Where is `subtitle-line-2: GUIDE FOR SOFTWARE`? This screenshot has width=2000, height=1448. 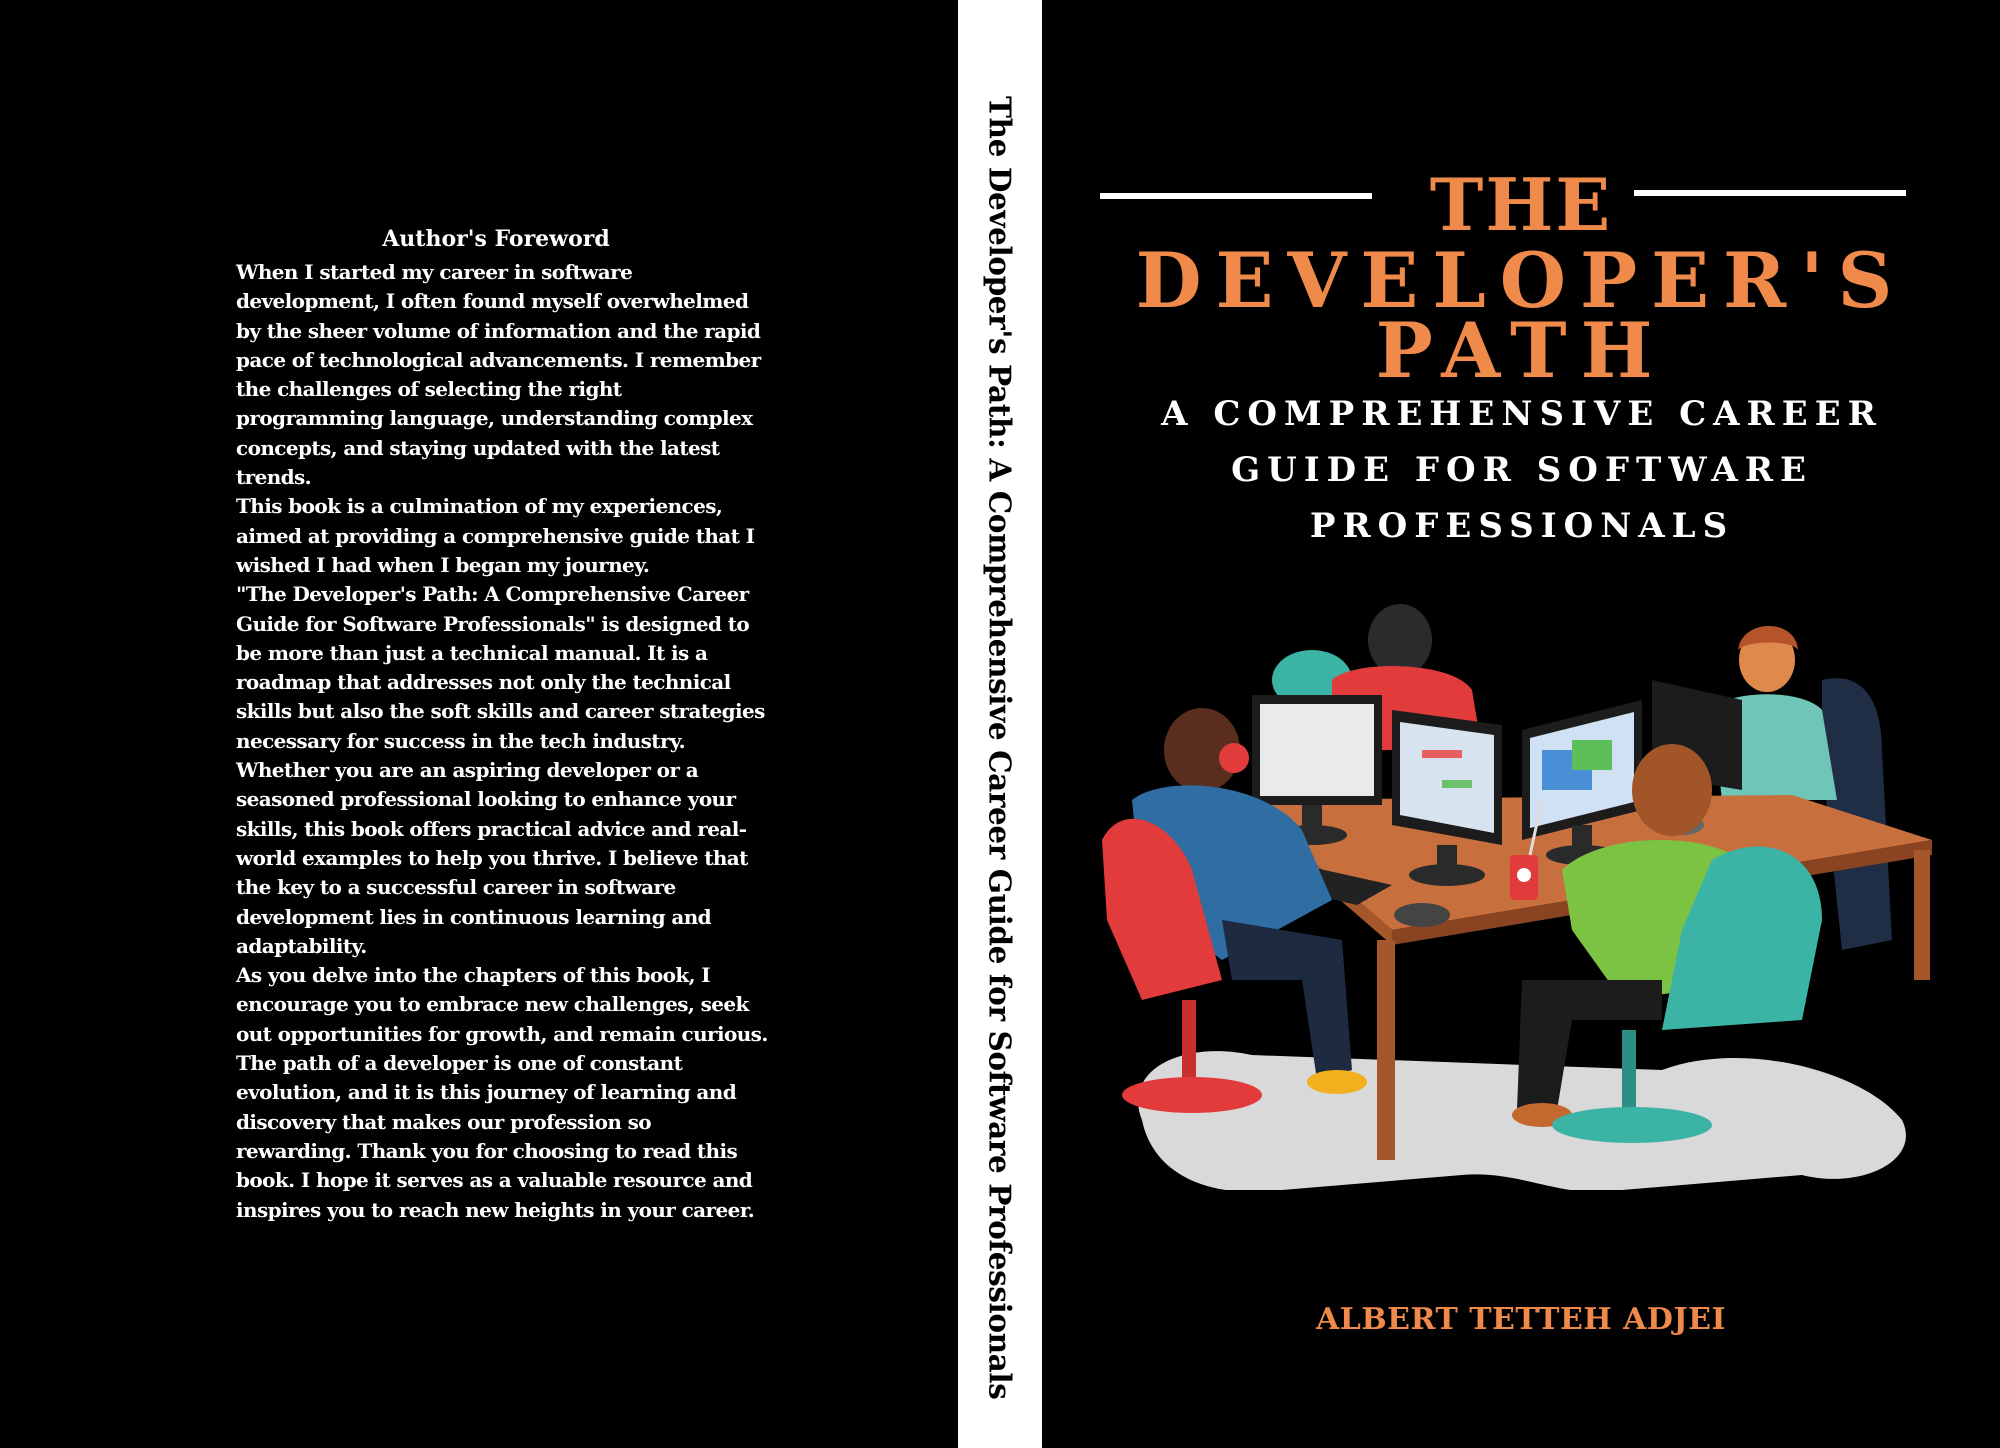 subtitle-line-2: GUIDE FOR SOFTWARE is located at coordinates (1522, 470).